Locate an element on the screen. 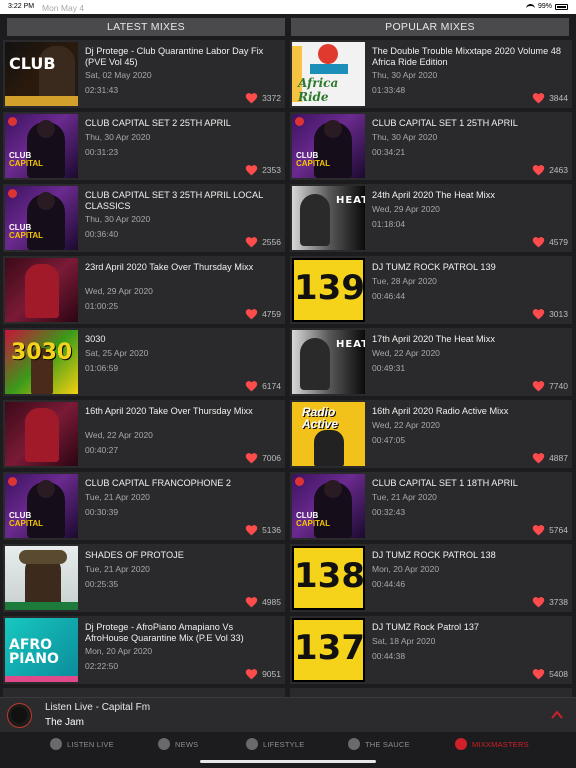 This screenshot has width=576, height=768. tab-the-sauce: THE SAUCE is located at coordinates (379, 744).